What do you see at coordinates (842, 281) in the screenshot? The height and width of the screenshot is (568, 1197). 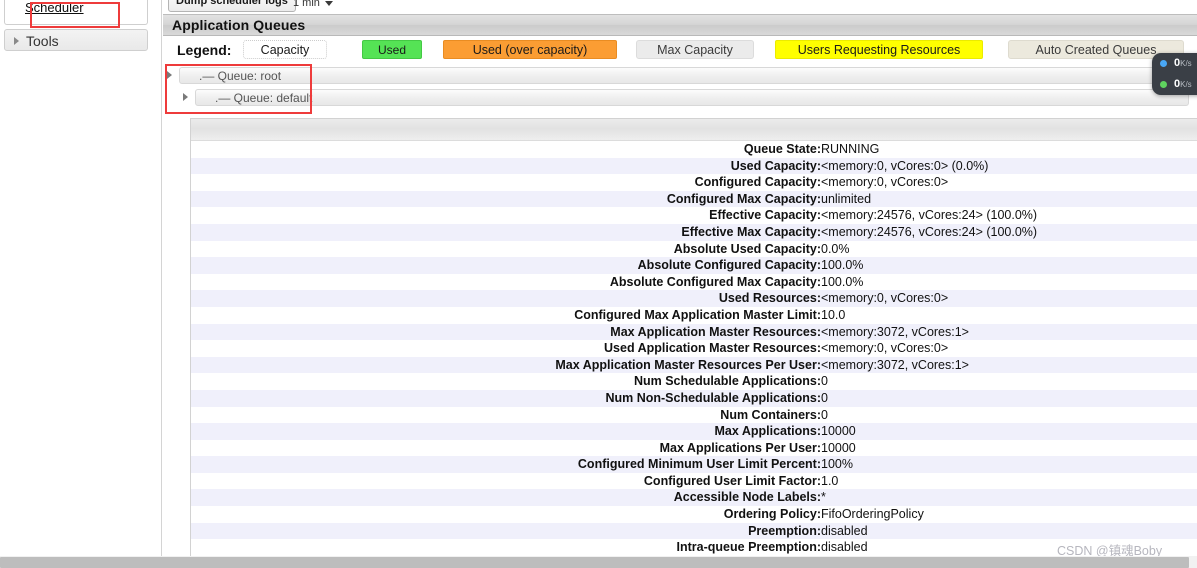 I see `table-cell-value: 100.0%` at bounding box center [842, 281].